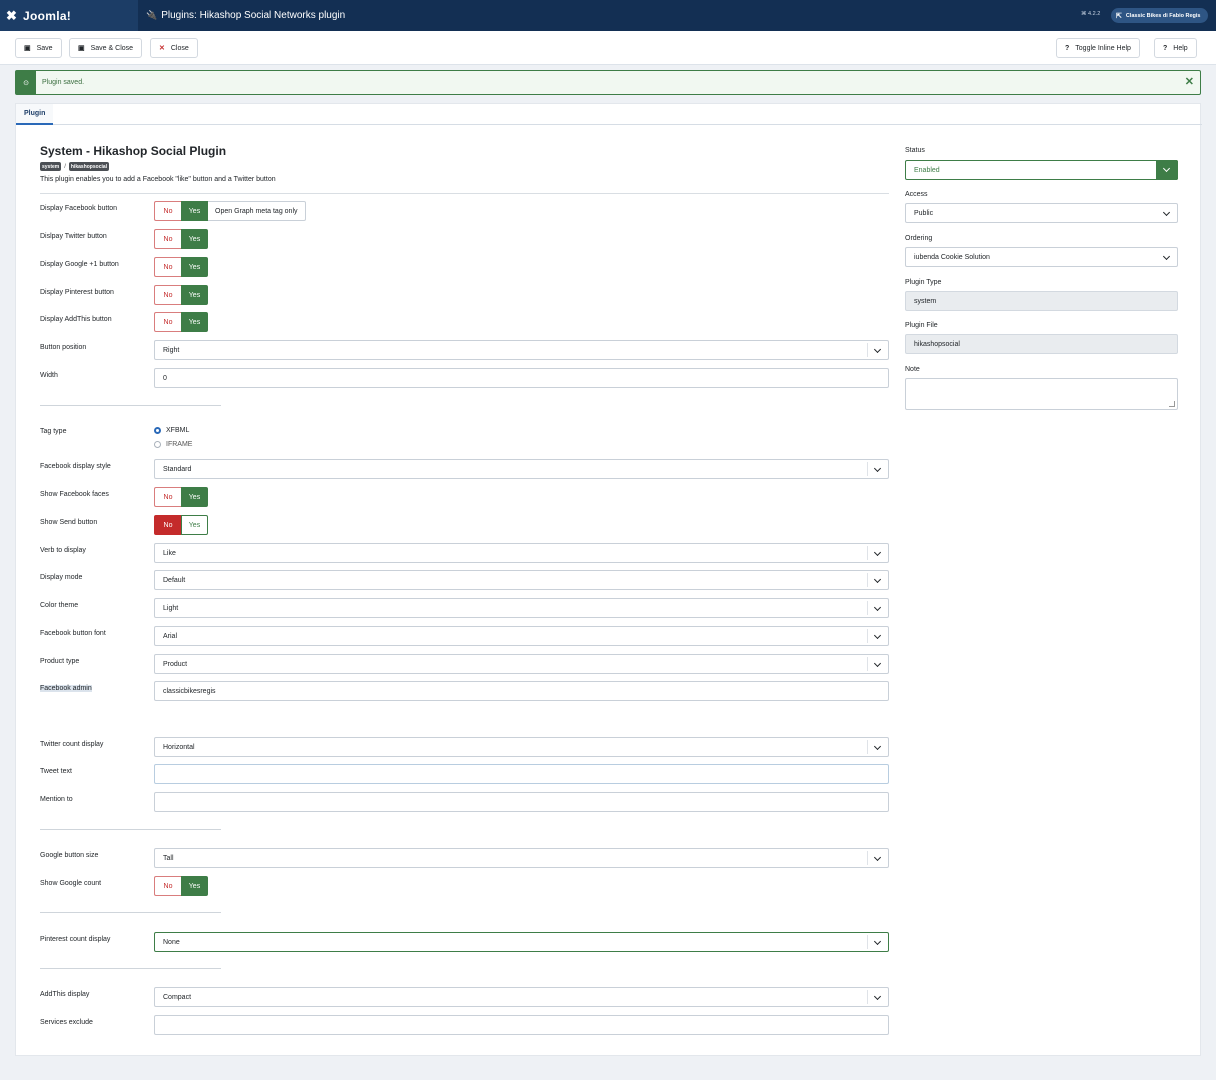 The width and height of the screenshot is (1216, 1080). I want to click on twitter-count-select: Horizontal, so click(521, 747).